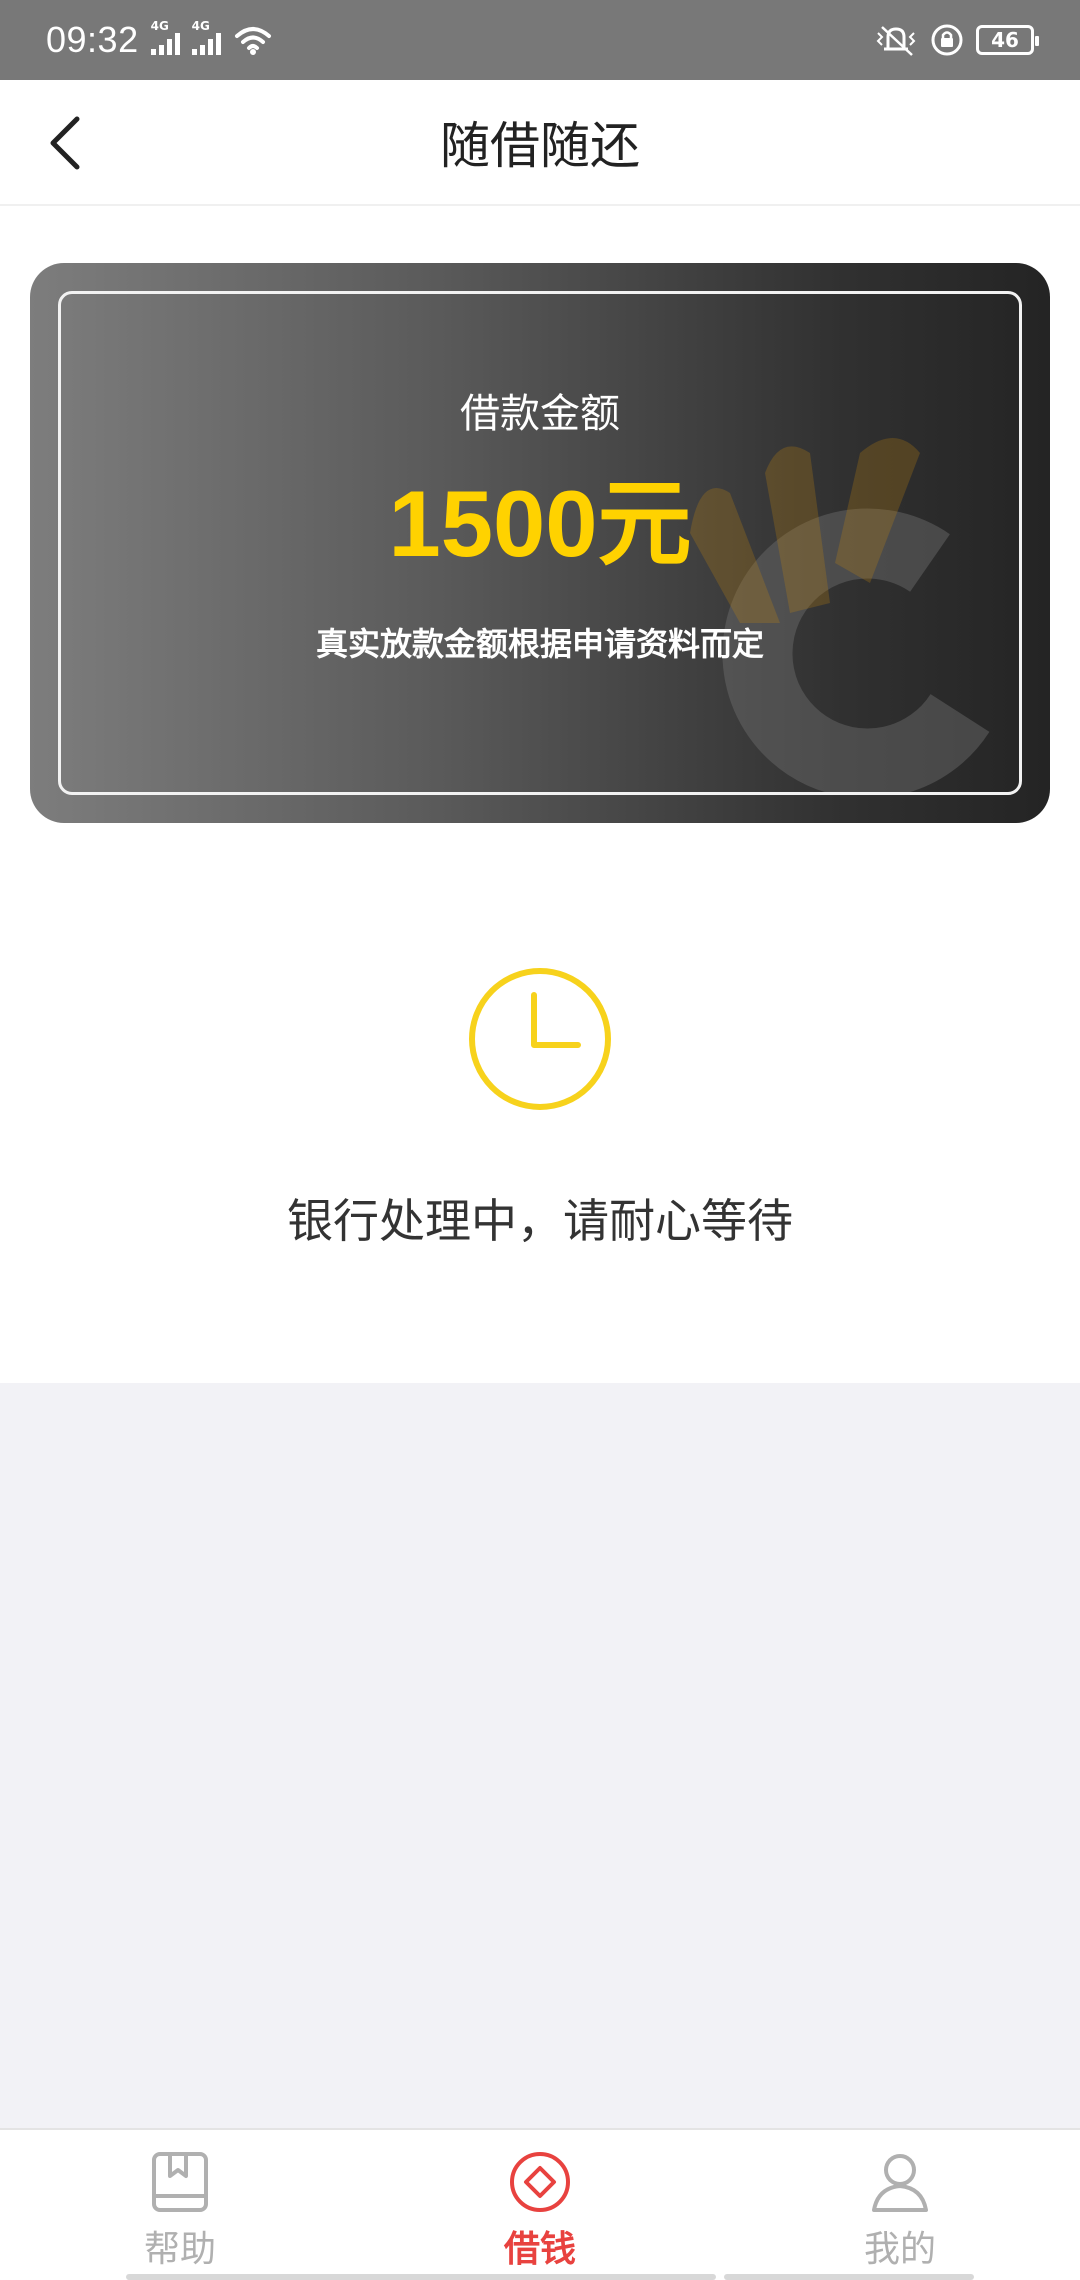 This screenshot has height=2280, width=1080. Describe the element at coordinates (539, 644) in the screenshot. I see `amount-note: 真实放款金额根据申请资料而定` at that location.